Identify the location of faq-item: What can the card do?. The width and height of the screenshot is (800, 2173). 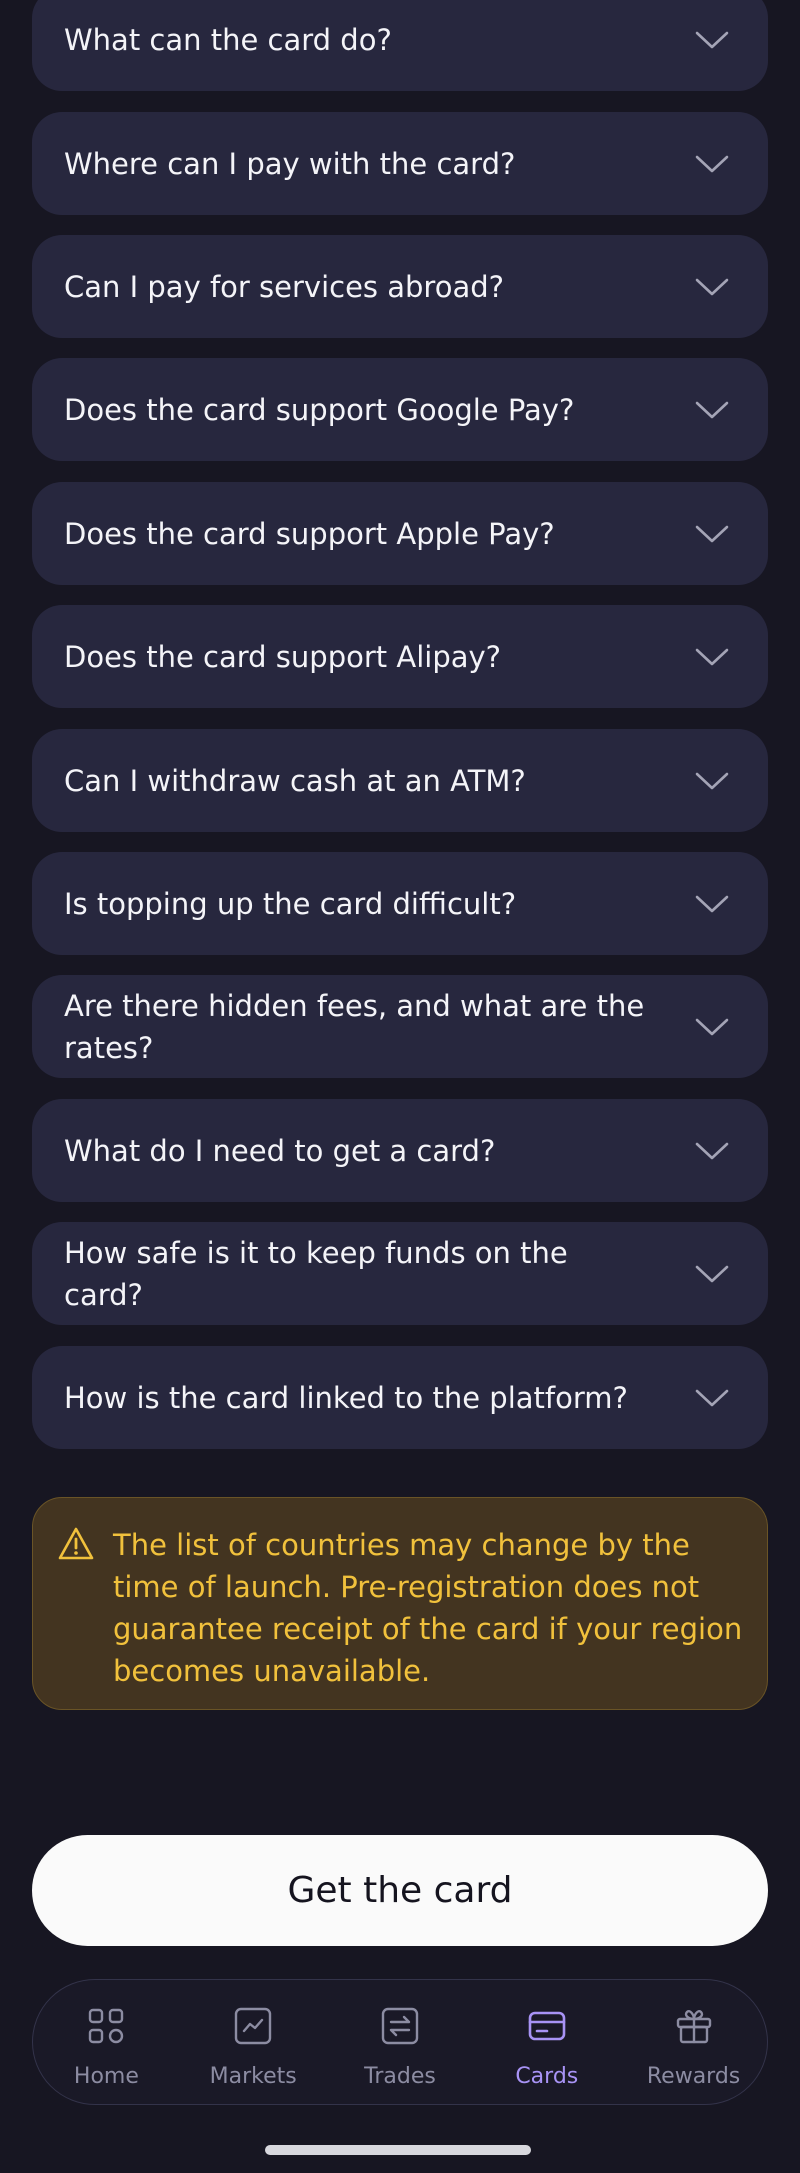
(400, 45).